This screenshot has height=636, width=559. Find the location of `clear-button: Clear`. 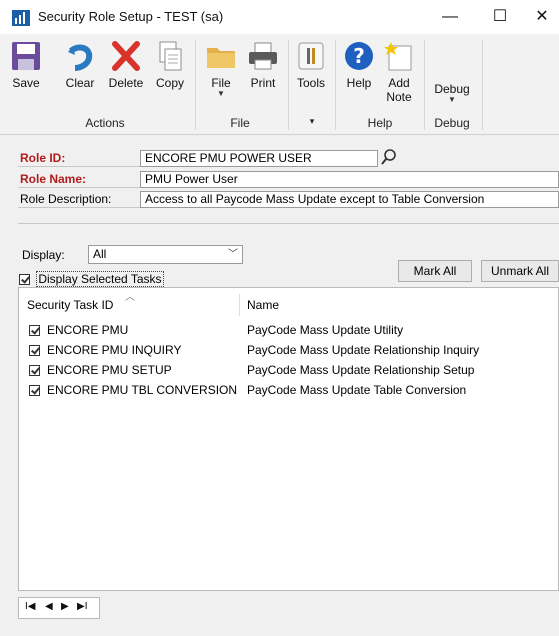

clear-button: Clear is located at coordinates (80, 65).